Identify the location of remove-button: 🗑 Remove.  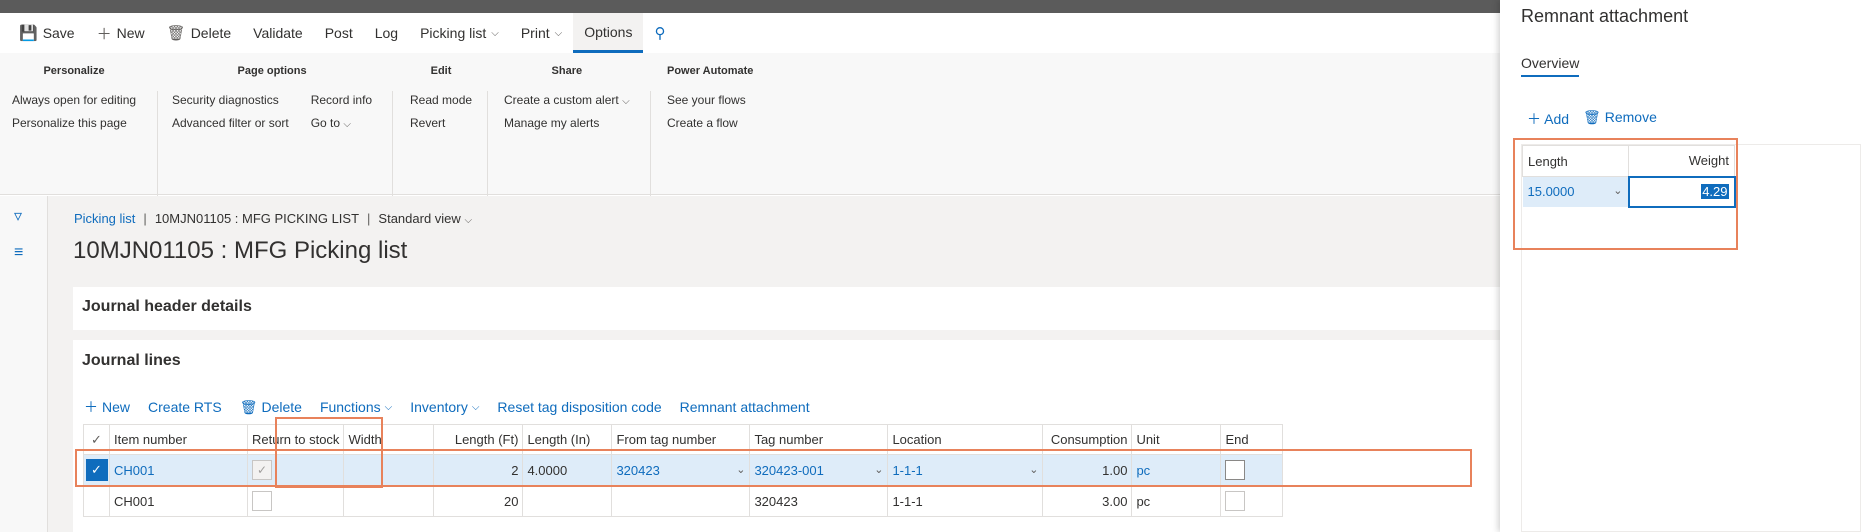
(1620, 119).